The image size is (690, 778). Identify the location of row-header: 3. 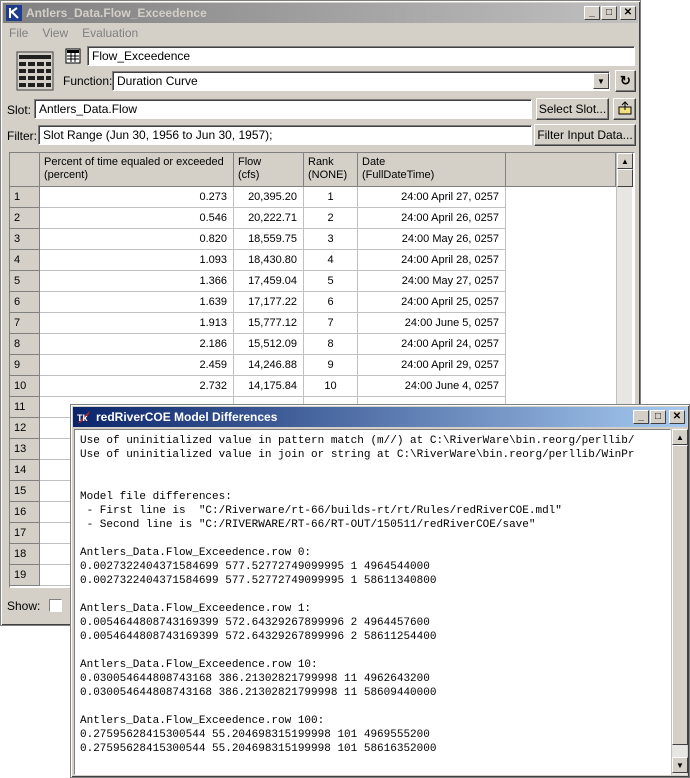
(25, 239).